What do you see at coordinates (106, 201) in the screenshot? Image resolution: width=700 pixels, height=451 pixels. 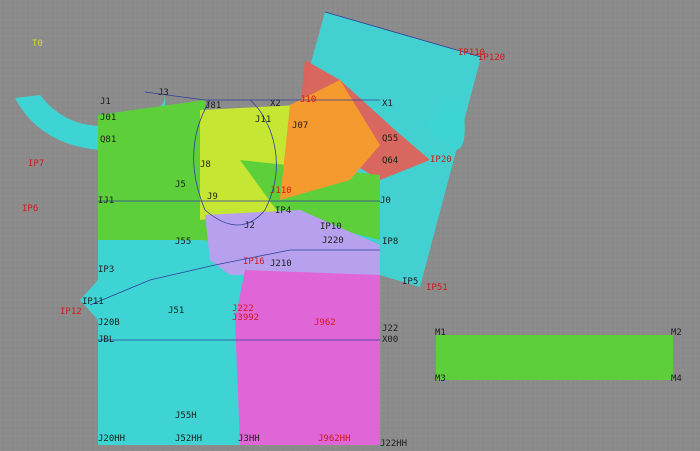 I see `label-ij1: IJ1` at bounding box center [106, 201].